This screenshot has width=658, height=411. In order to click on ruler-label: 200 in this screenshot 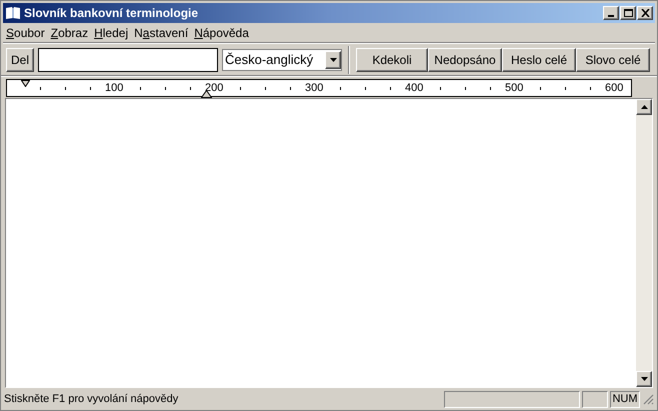, I will do `click(214, 87)`.